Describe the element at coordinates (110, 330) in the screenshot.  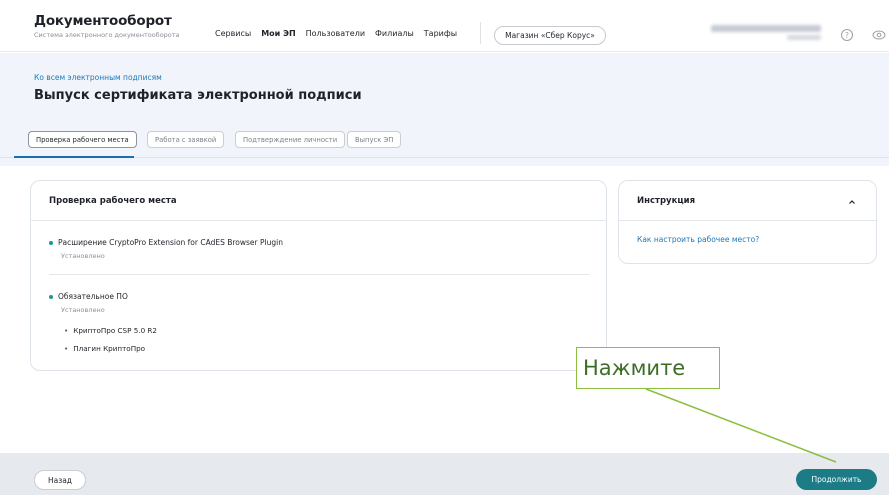
I see `software-subitem: КриптоПро CSP 5.0 R2` at that location.